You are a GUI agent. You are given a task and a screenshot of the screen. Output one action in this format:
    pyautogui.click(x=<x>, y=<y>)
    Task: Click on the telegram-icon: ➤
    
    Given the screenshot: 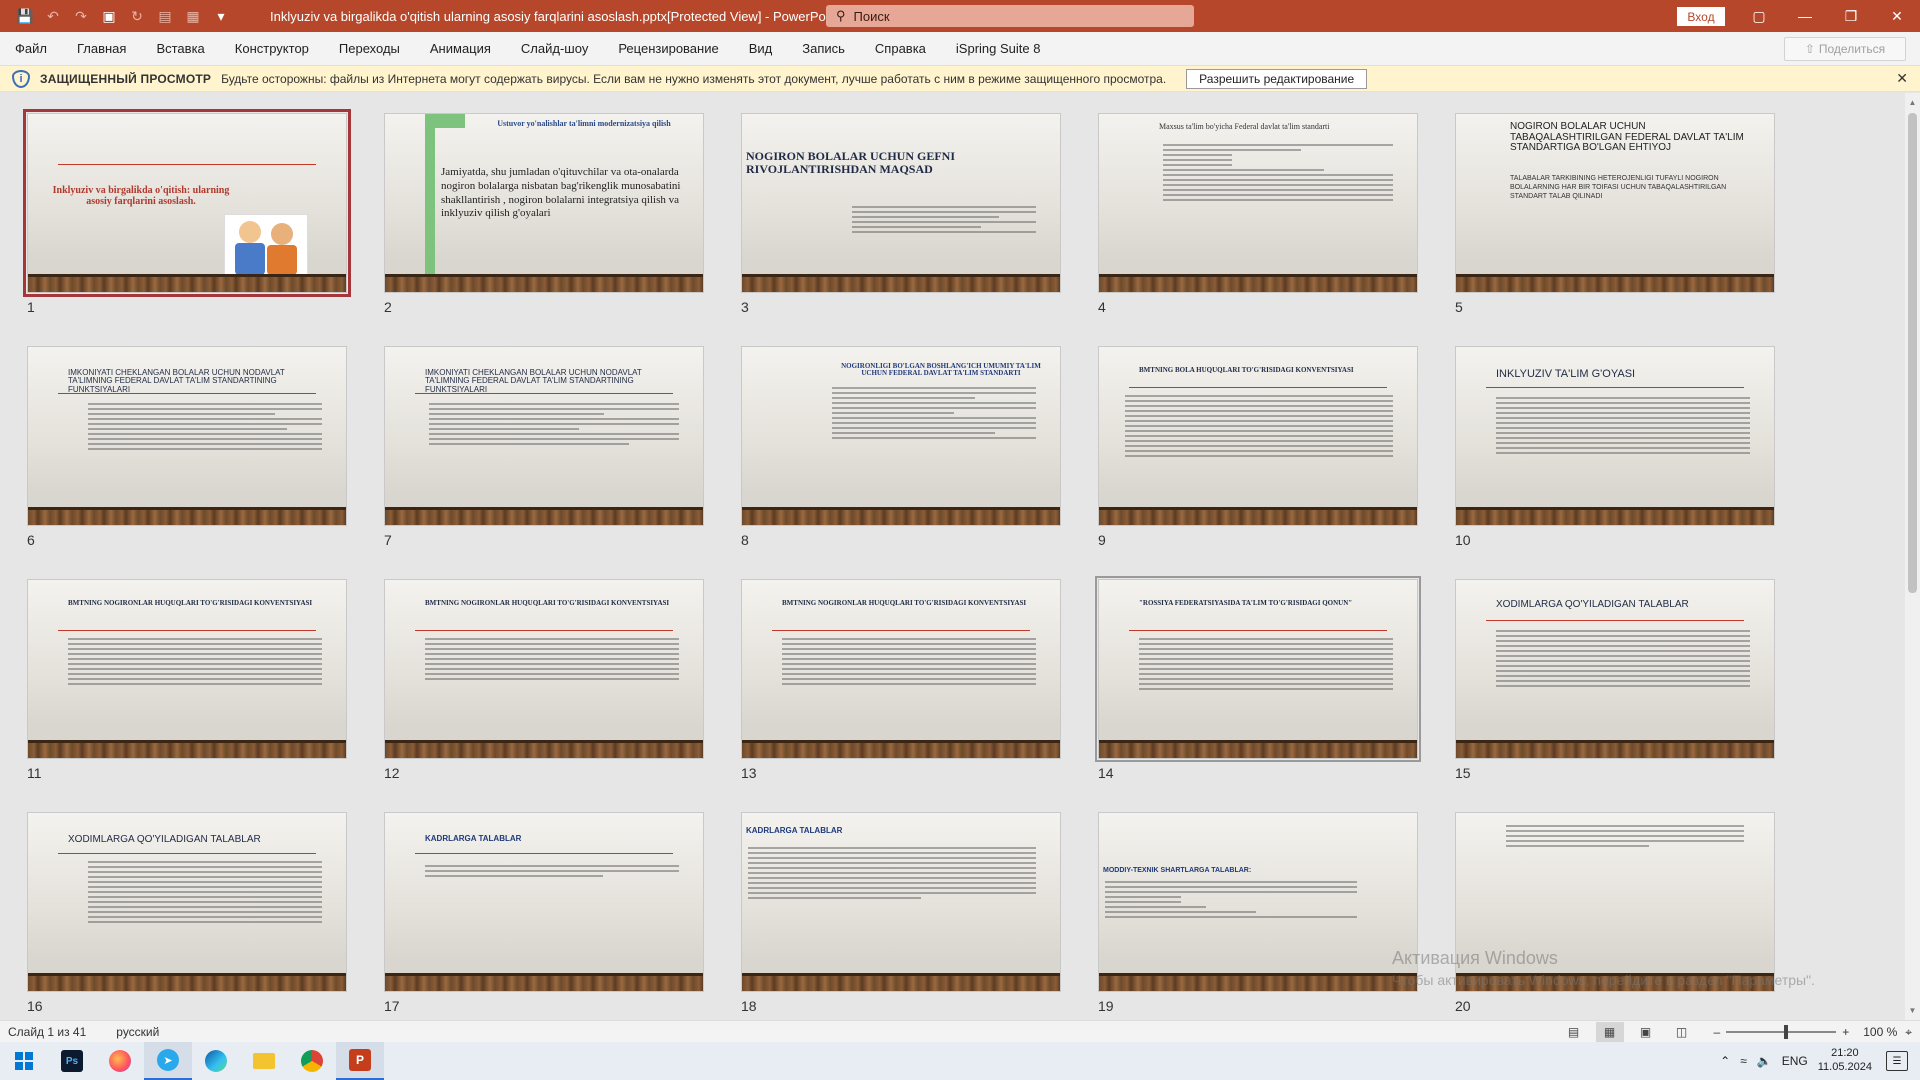 What is the action you would take?
    pyautogui.click(x=168, y=1061)
    